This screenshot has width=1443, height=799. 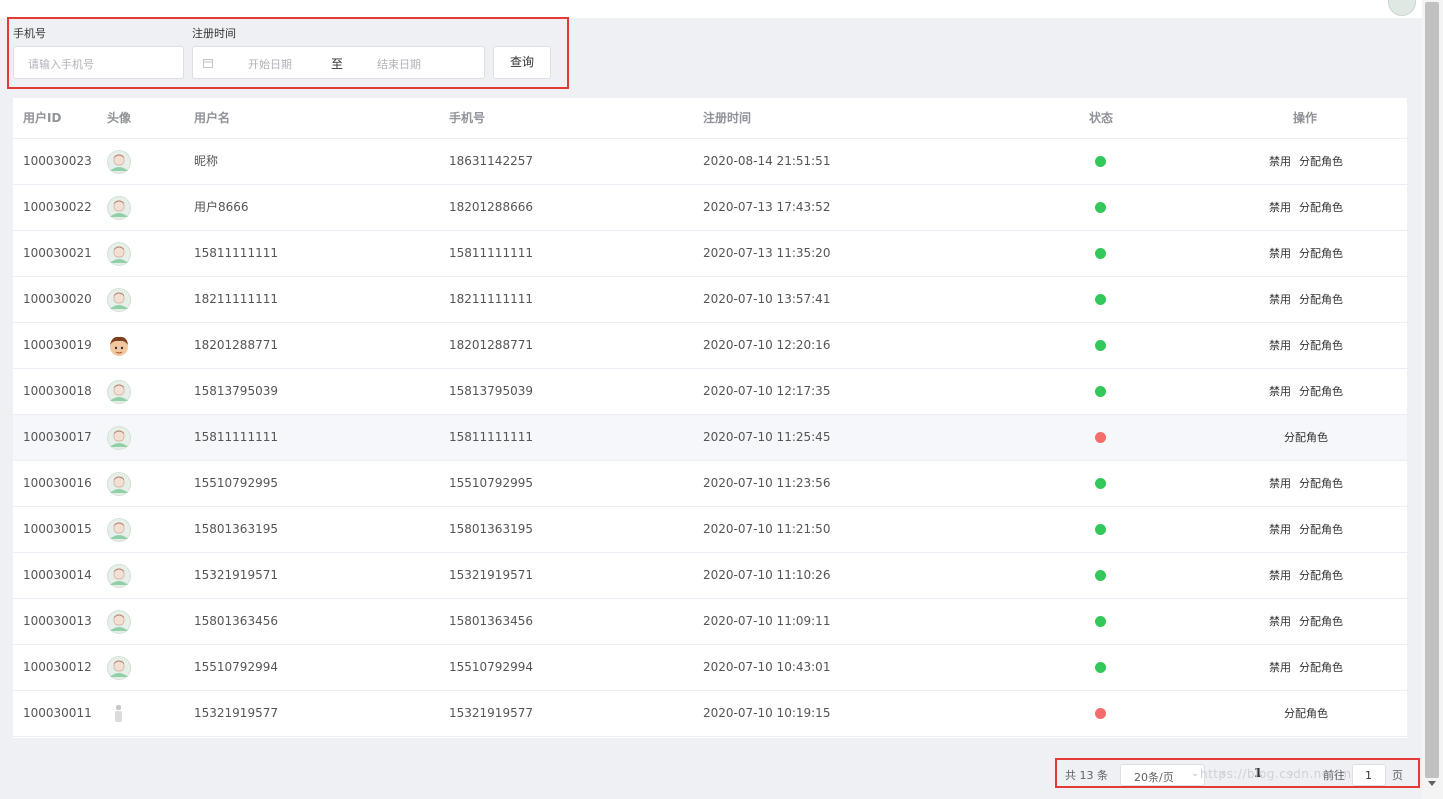 I want to click on cell-phone: 15321919577, so click(x=491, y=713).